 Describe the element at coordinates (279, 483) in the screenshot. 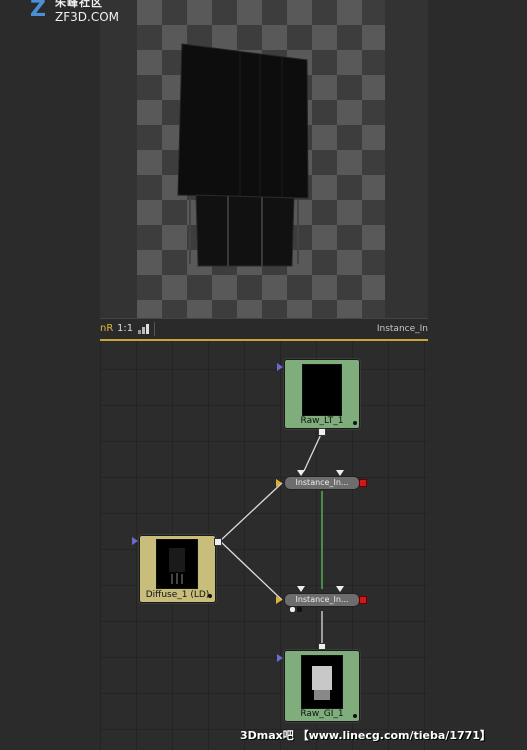

I see `instance-top-effect-input-icon` at that location.